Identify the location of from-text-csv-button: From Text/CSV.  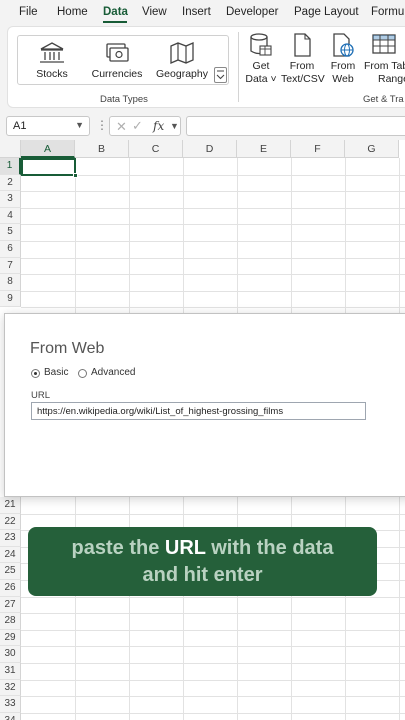
(303, 60).